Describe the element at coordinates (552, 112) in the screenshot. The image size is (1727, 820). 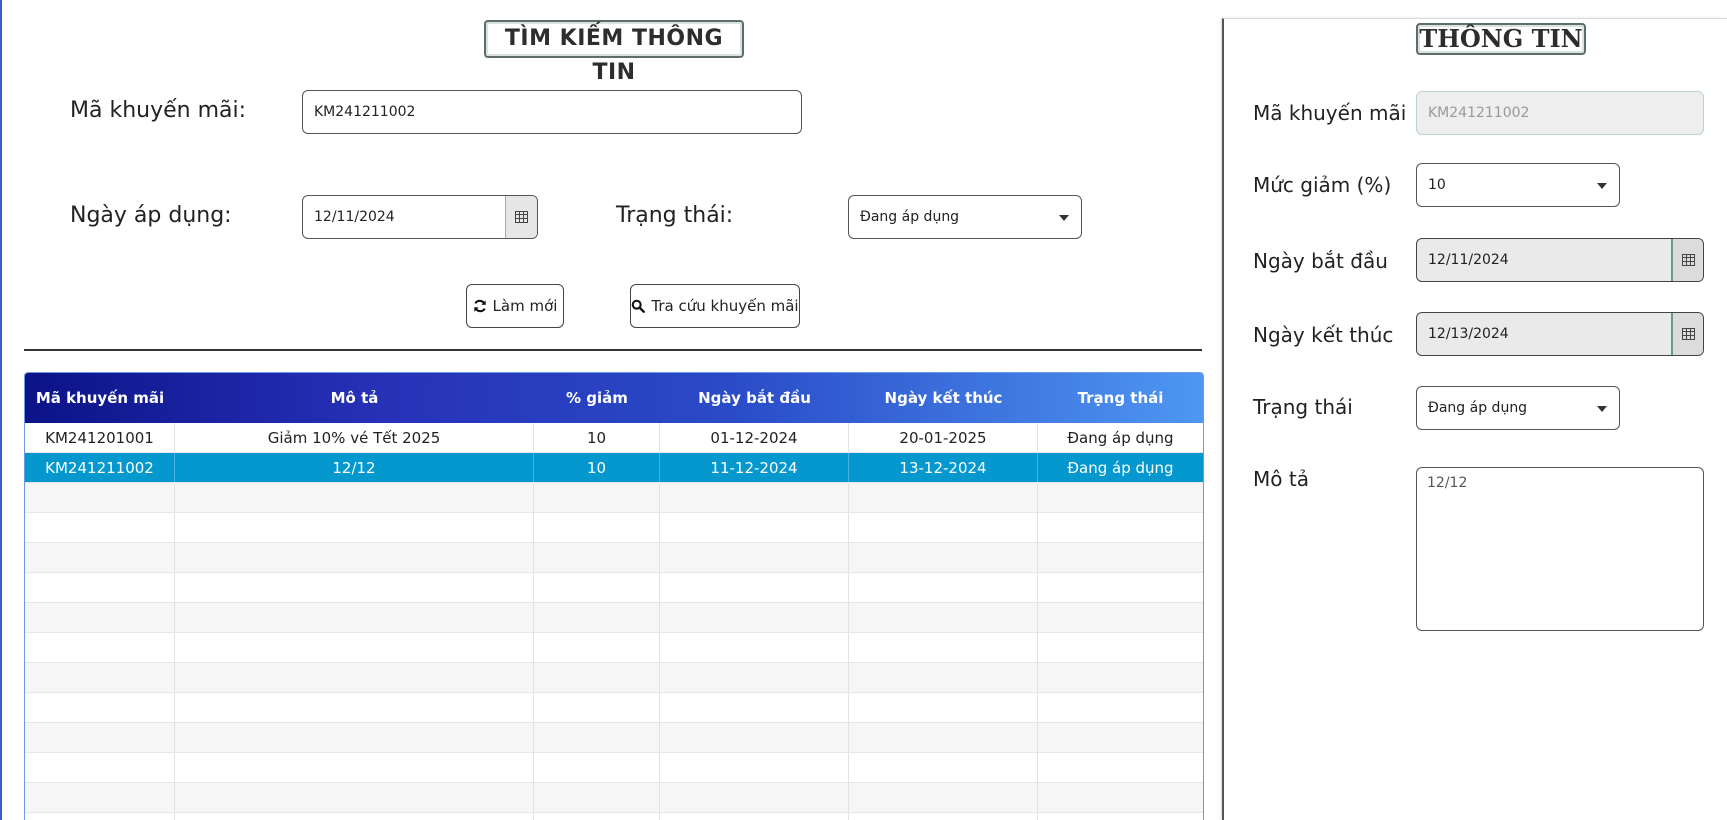
I see `code-input: KM241211002` at that location.